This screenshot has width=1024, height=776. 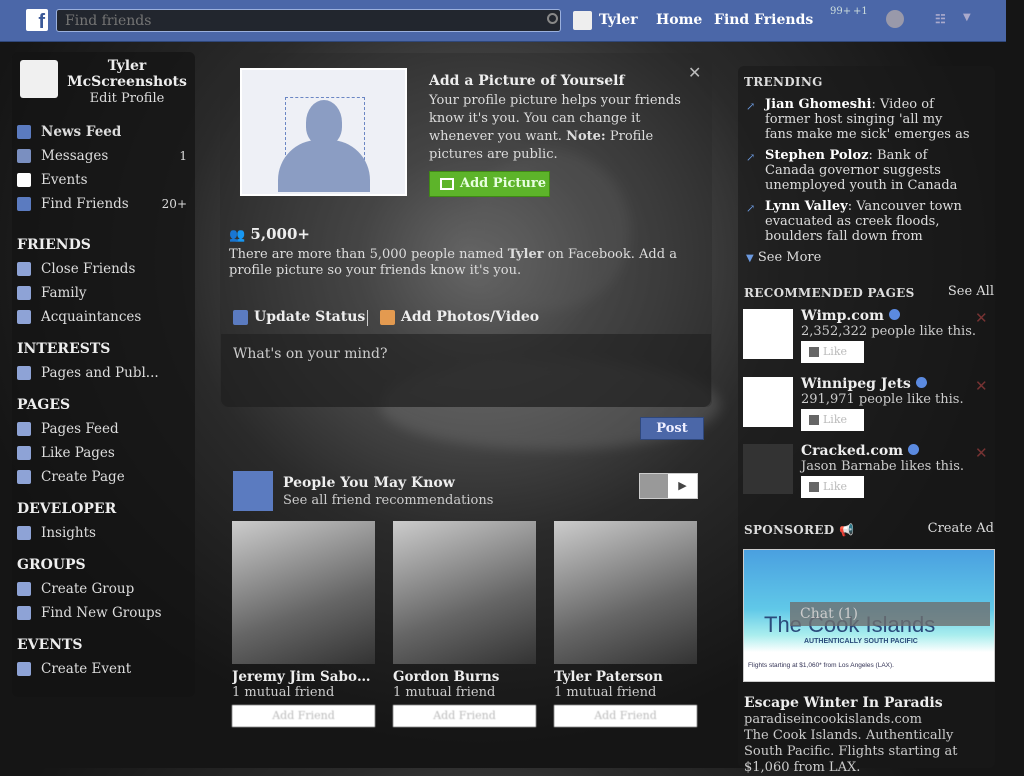 I want to click on tab-update-status: Update Status, so click(x=299, y=317).